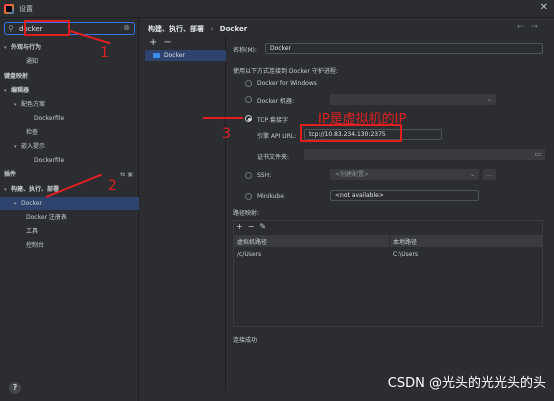 This screenshot has height=401, width=554. I want to click on list-toolbar: +−, so click(163, 42).